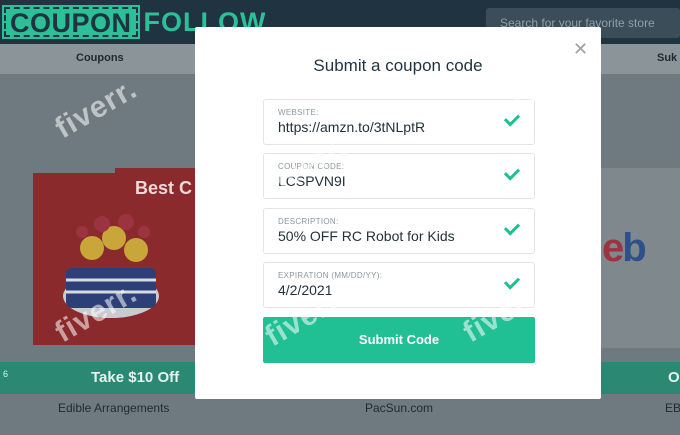  Describe the element at coordinates (674, 377) in the screenshot. I see `offer-text-right: O` at that location.